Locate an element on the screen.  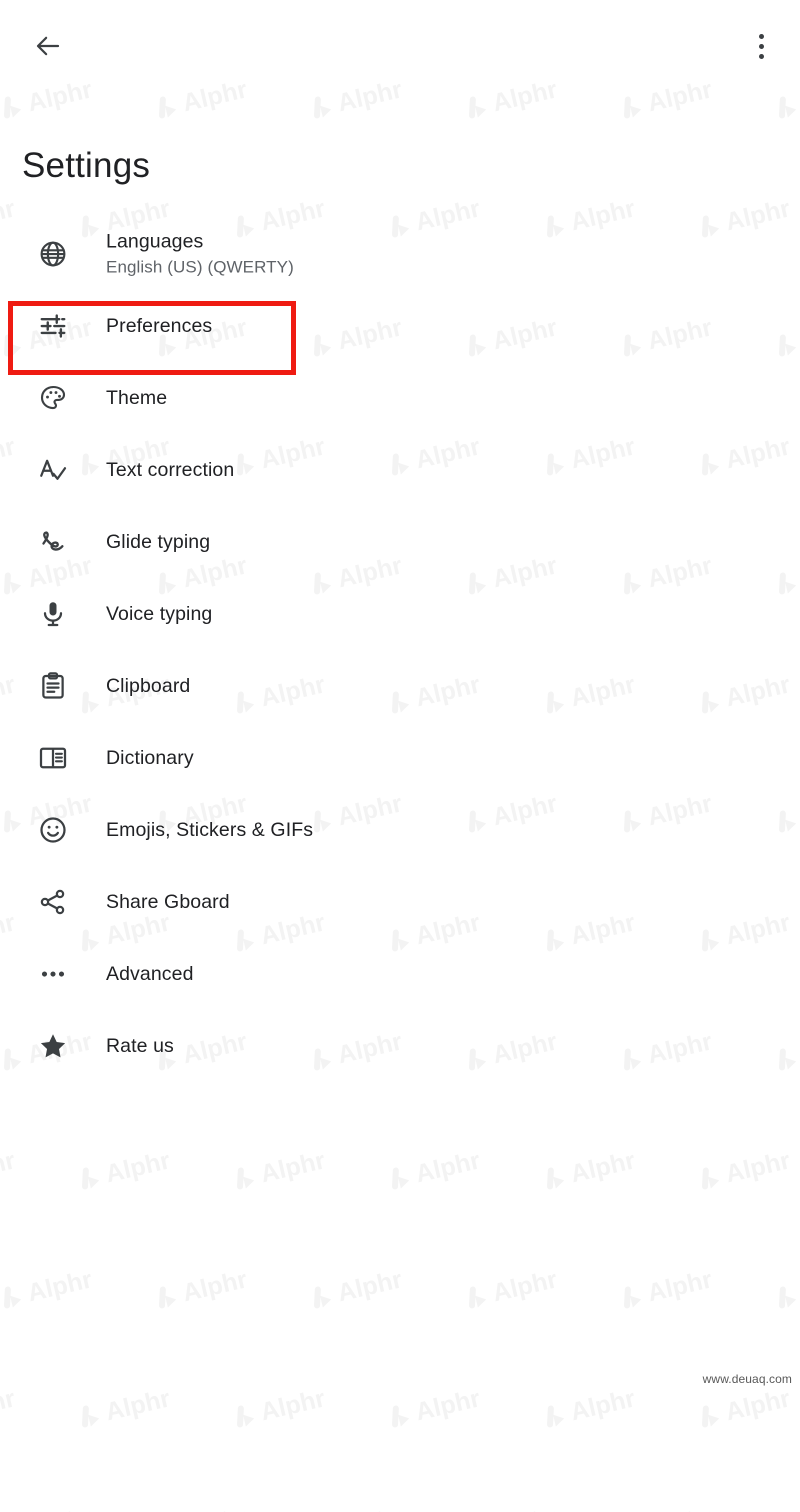
settings-row-dictionary: Dictionary is located at coordinates (400, 758).